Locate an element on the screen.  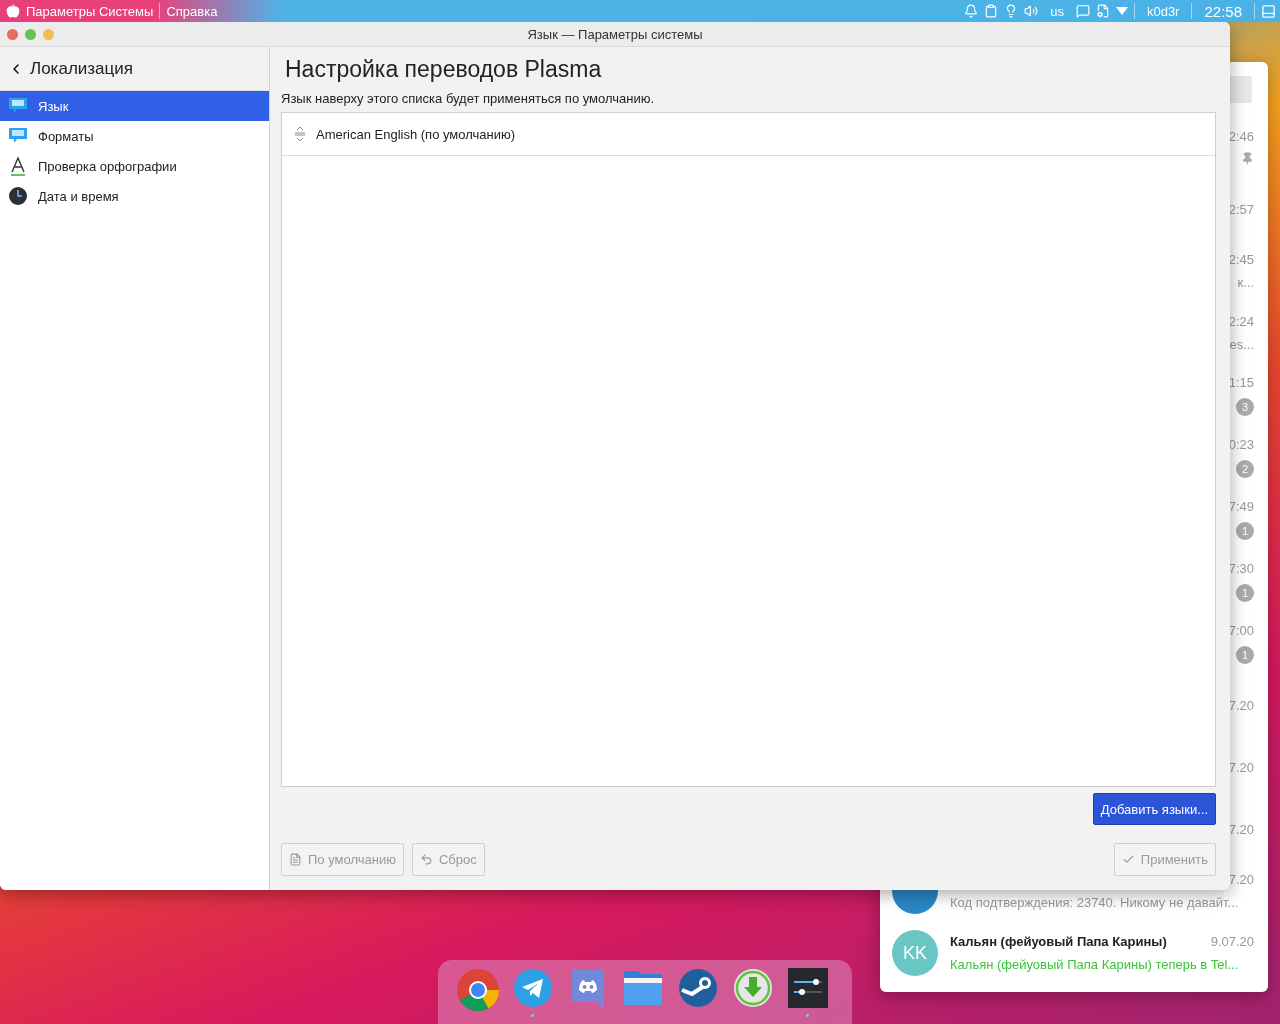
page-heading: Настройка переводов Plasma is located at coordinates (444, 69).